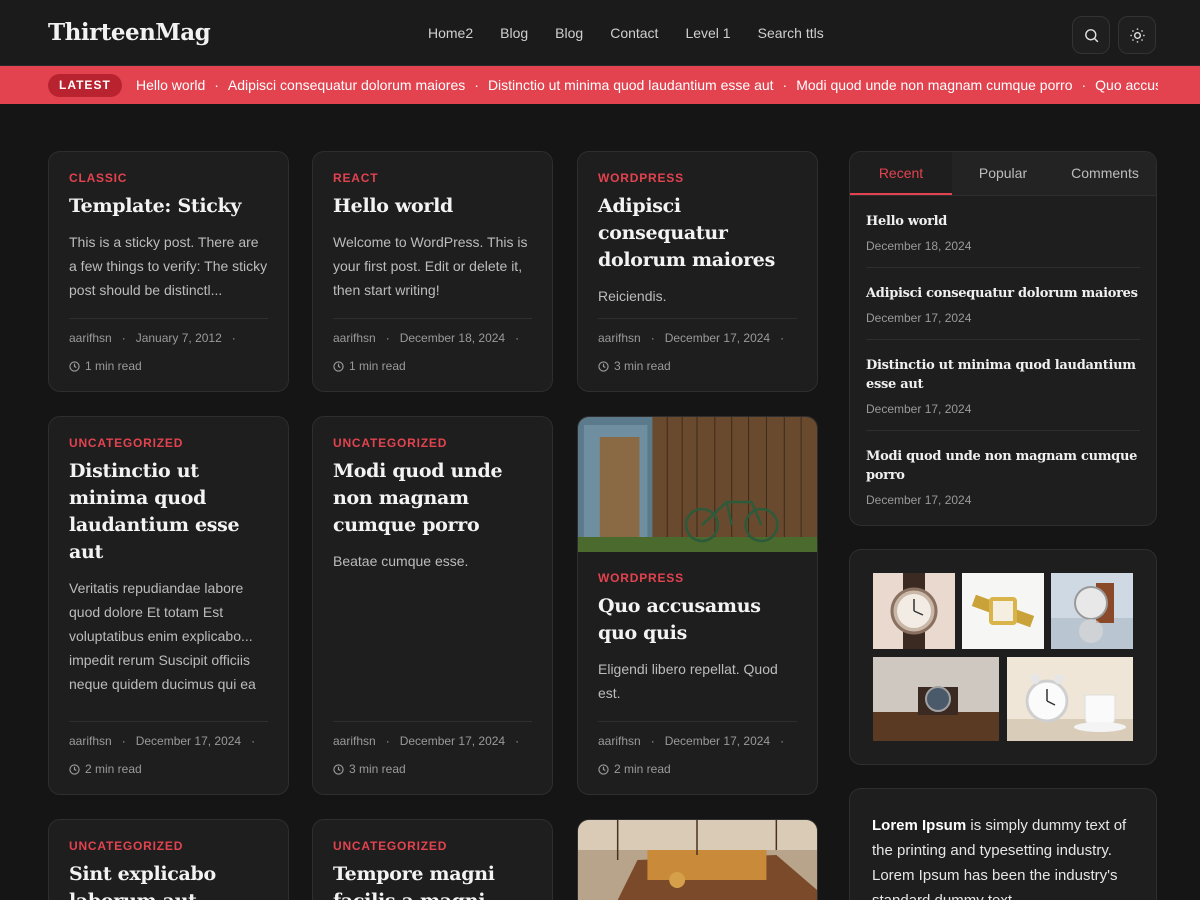 The width and height of the screenshot is (1200, 900). I want to click on recent-post-title: Adipisci consequatur dolorum maiores, so click(1003, 293).